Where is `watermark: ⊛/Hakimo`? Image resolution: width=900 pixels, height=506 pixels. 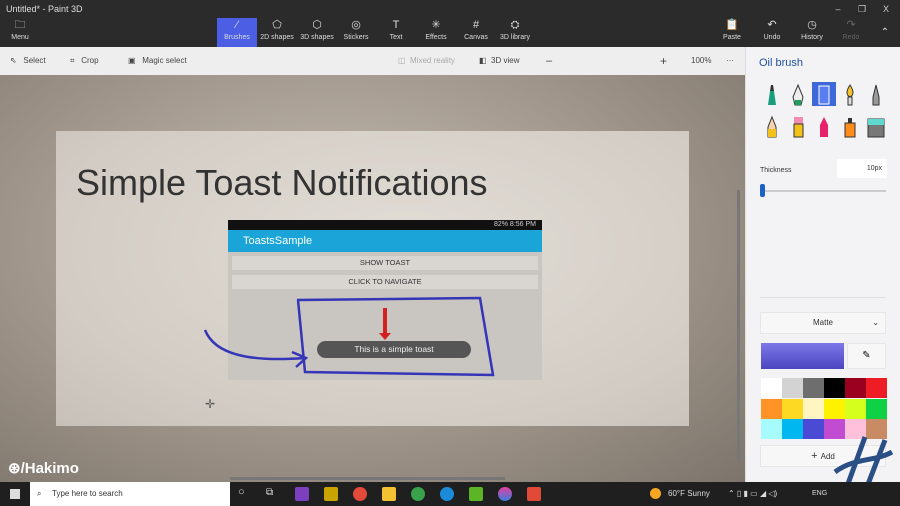 watermark: ⊛/Hakimo is located at coordinates (43, 468).